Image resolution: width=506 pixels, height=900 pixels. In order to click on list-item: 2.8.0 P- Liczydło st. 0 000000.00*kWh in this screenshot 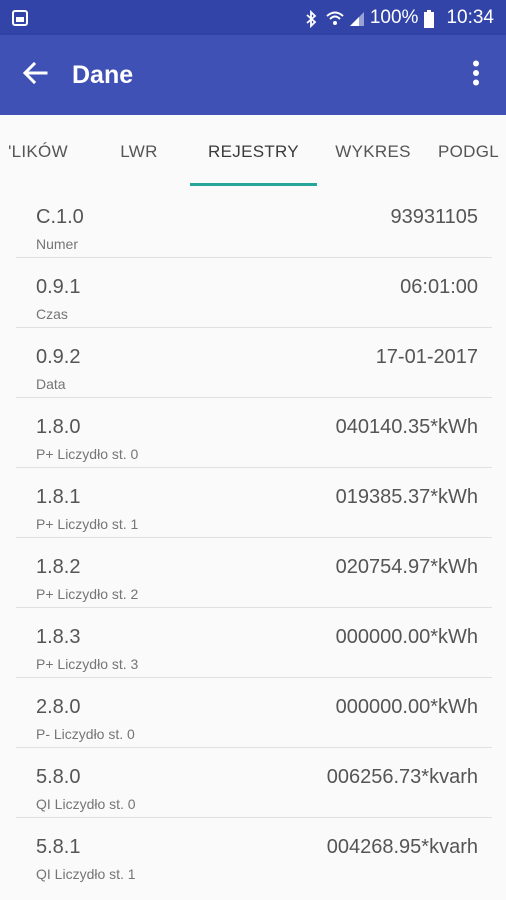, I will do `click(254, 713)`.